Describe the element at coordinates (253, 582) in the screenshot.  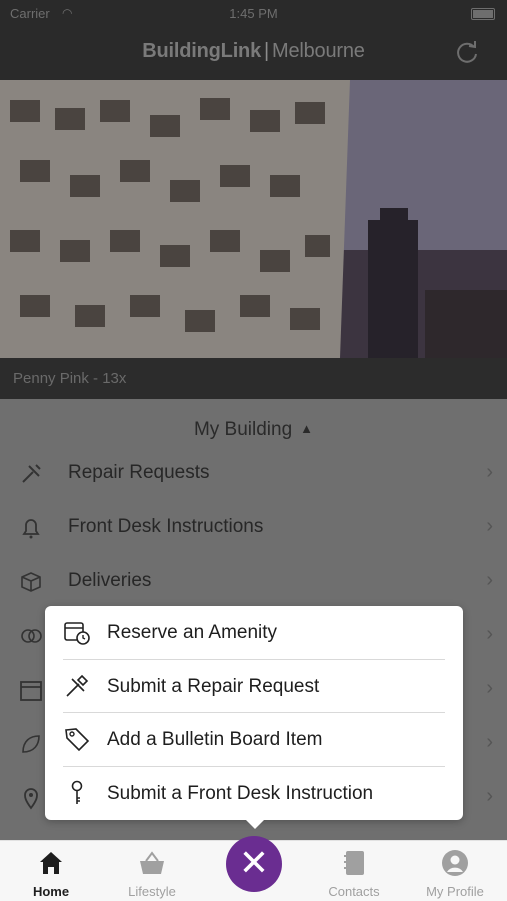
I see `menu-item-deliveries: Deliveries ›` at that location.